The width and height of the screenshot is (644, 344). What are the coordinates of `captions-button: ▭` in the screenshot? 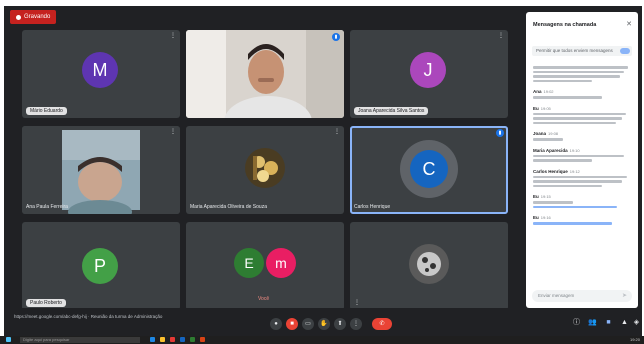 It's located at (308, 324).